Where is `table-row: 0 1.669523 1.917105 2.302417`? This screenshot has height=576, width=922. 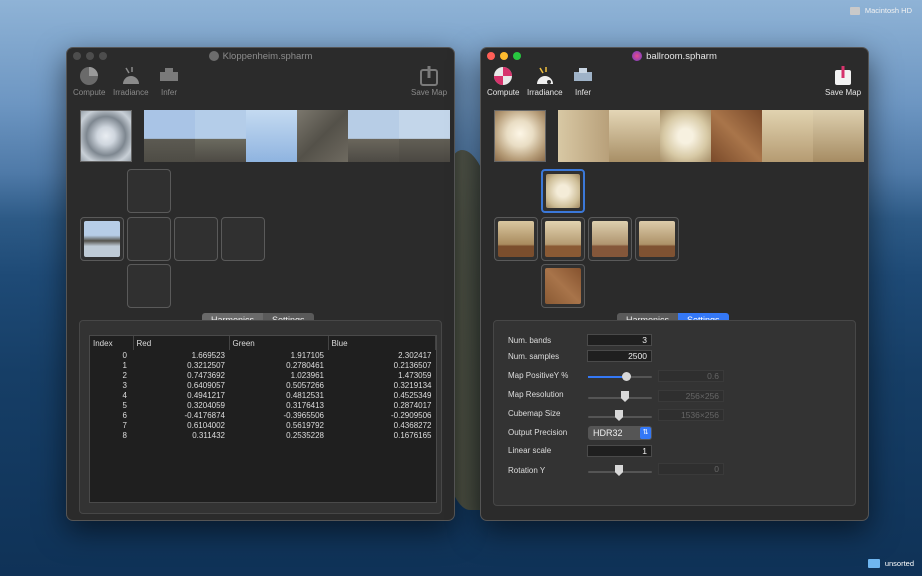
table-row: 0 1.669523 1.917105 2.302417 is located at coordinates (263, 355).